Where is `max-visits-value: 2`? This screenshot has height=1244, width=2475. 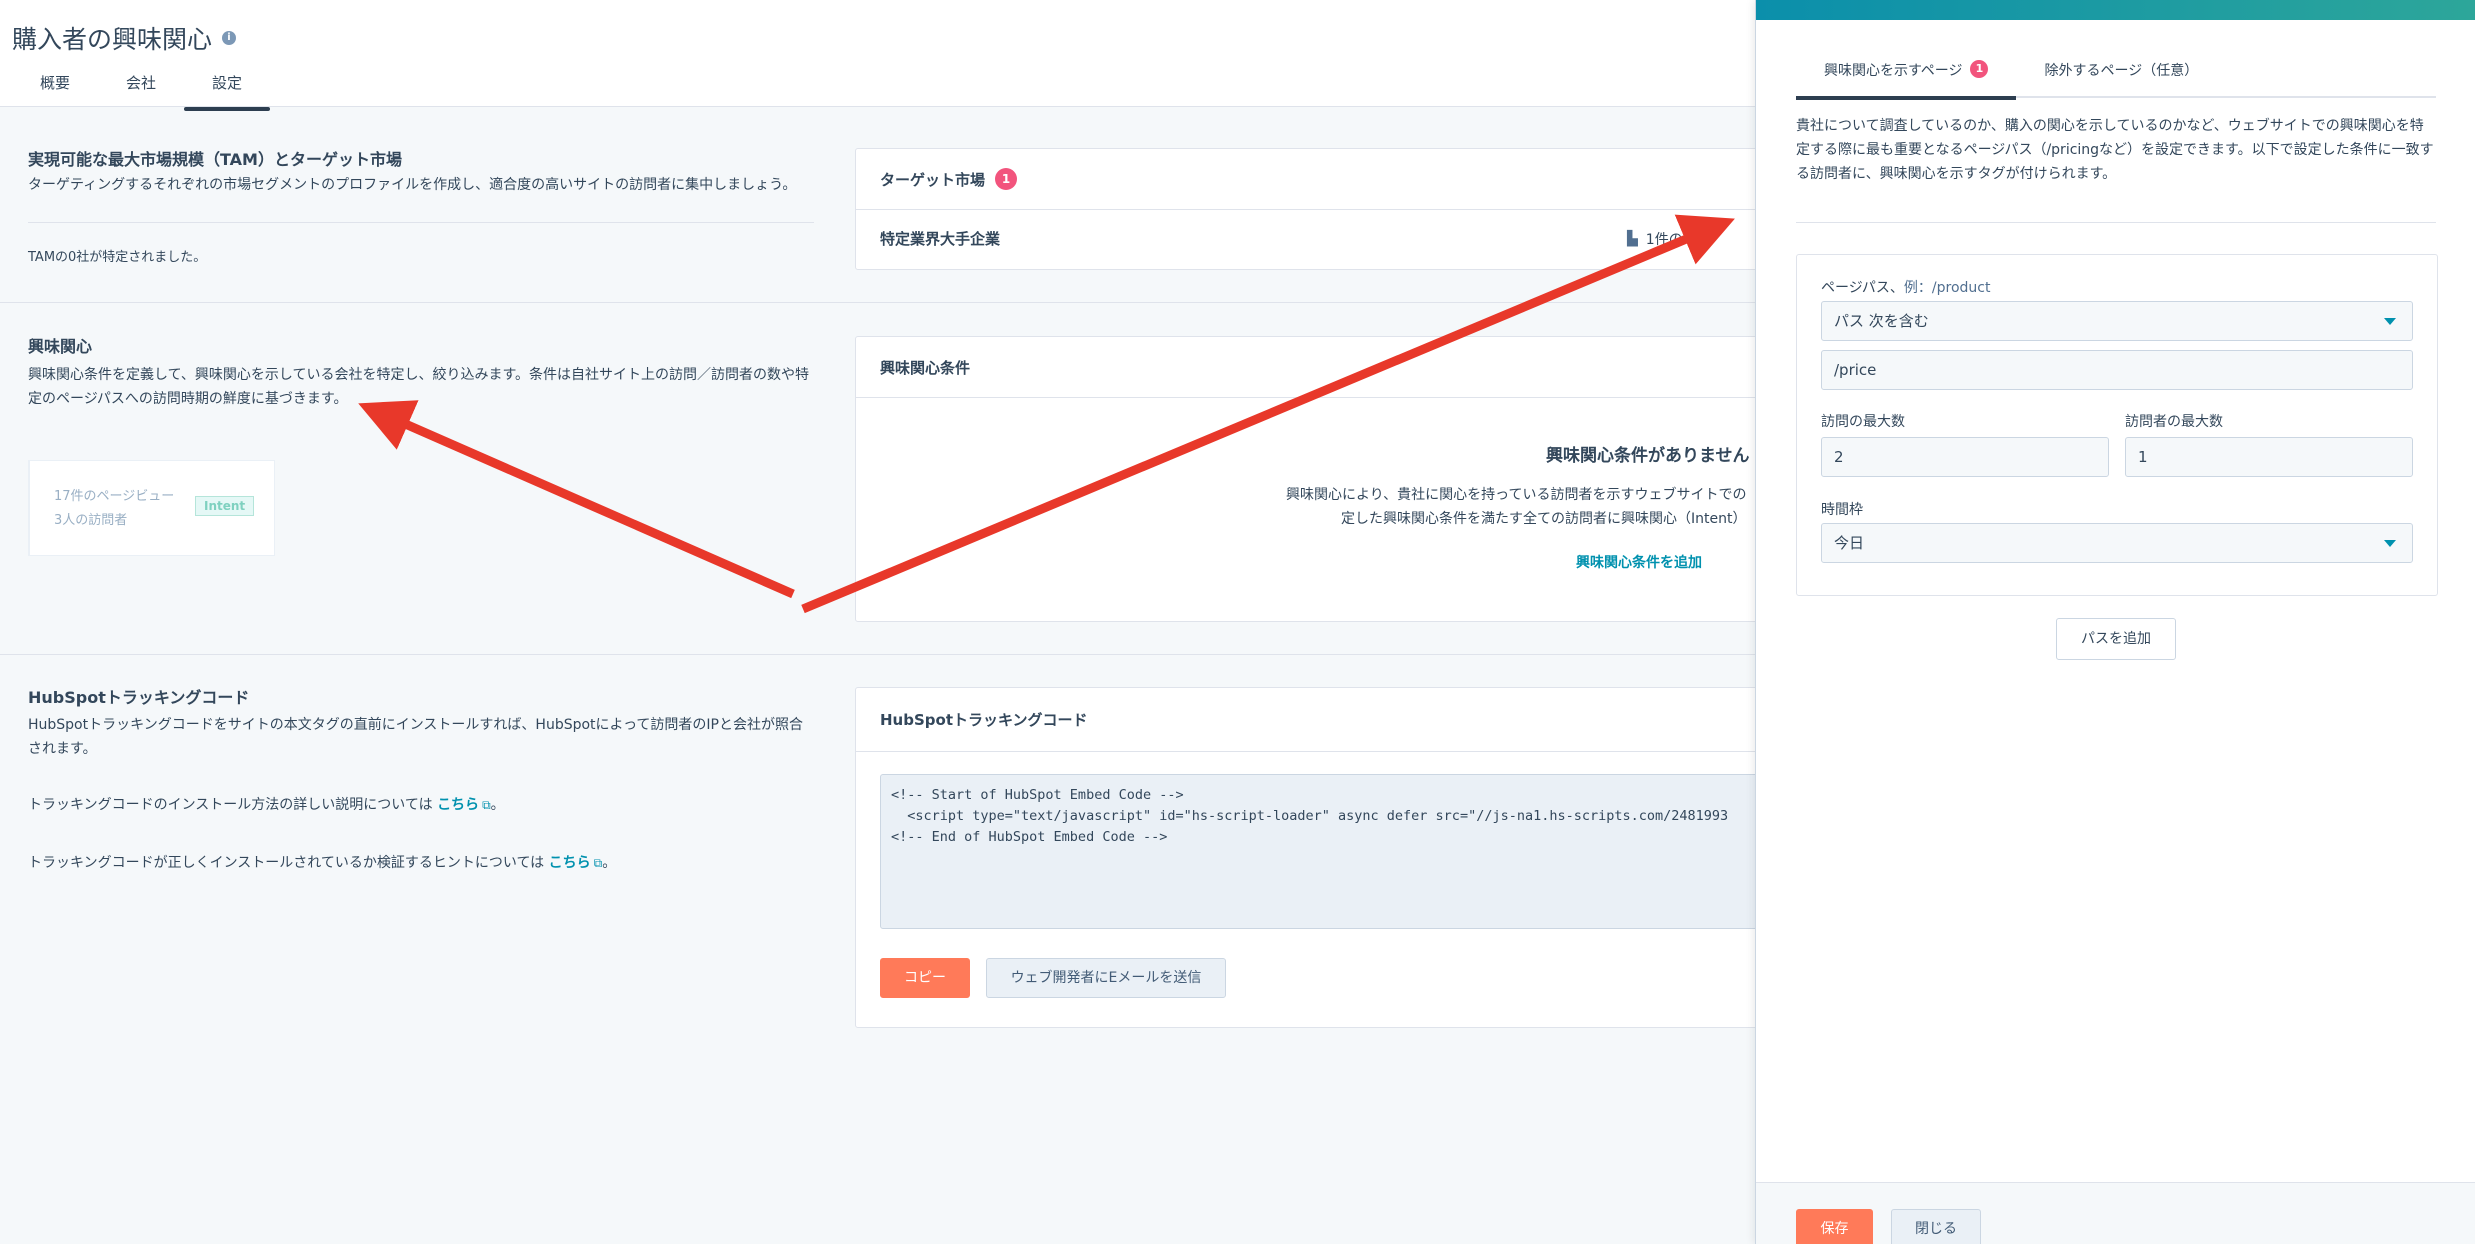
max-visits-value: 2 is located at coordinates (1839, 457).